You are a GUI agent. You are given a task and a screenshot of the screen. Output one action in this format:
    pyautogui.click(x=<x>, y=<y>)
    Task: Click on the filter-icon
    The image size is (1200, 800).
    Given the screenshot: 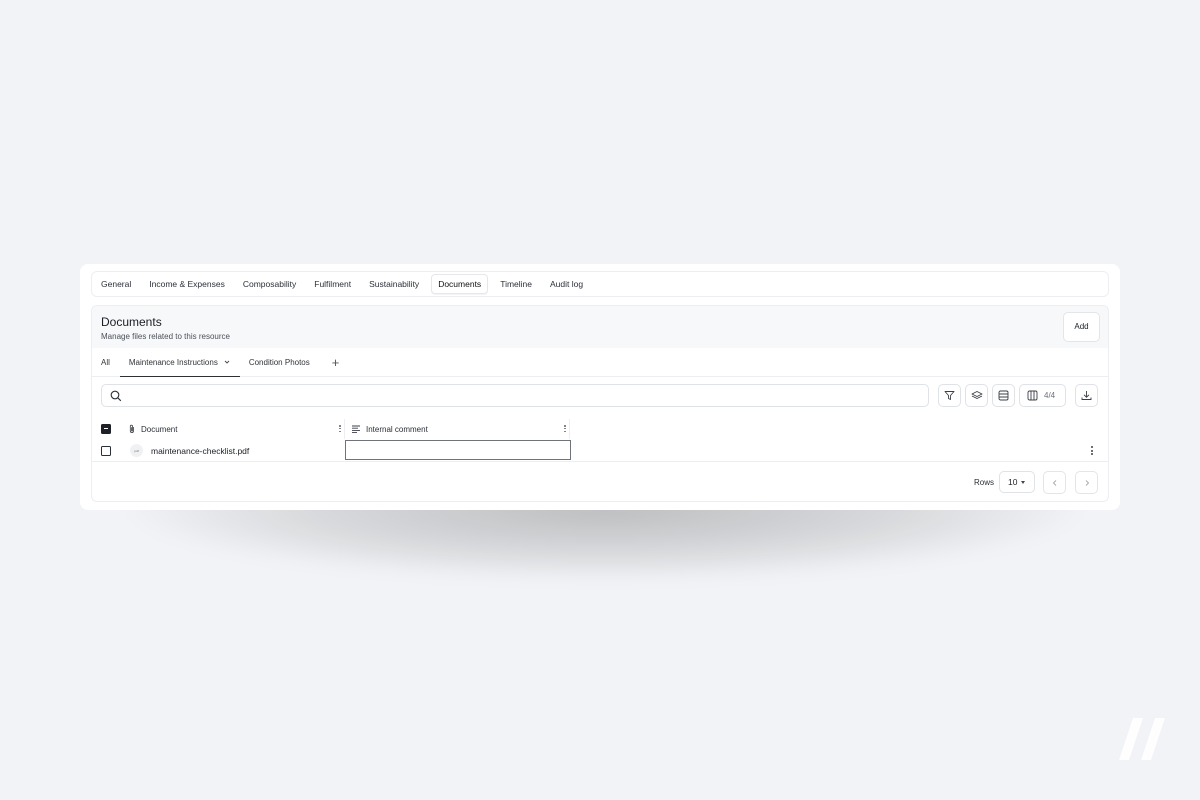 What is the action you would take?
    pyautogui.click(x=949, y=395)
    